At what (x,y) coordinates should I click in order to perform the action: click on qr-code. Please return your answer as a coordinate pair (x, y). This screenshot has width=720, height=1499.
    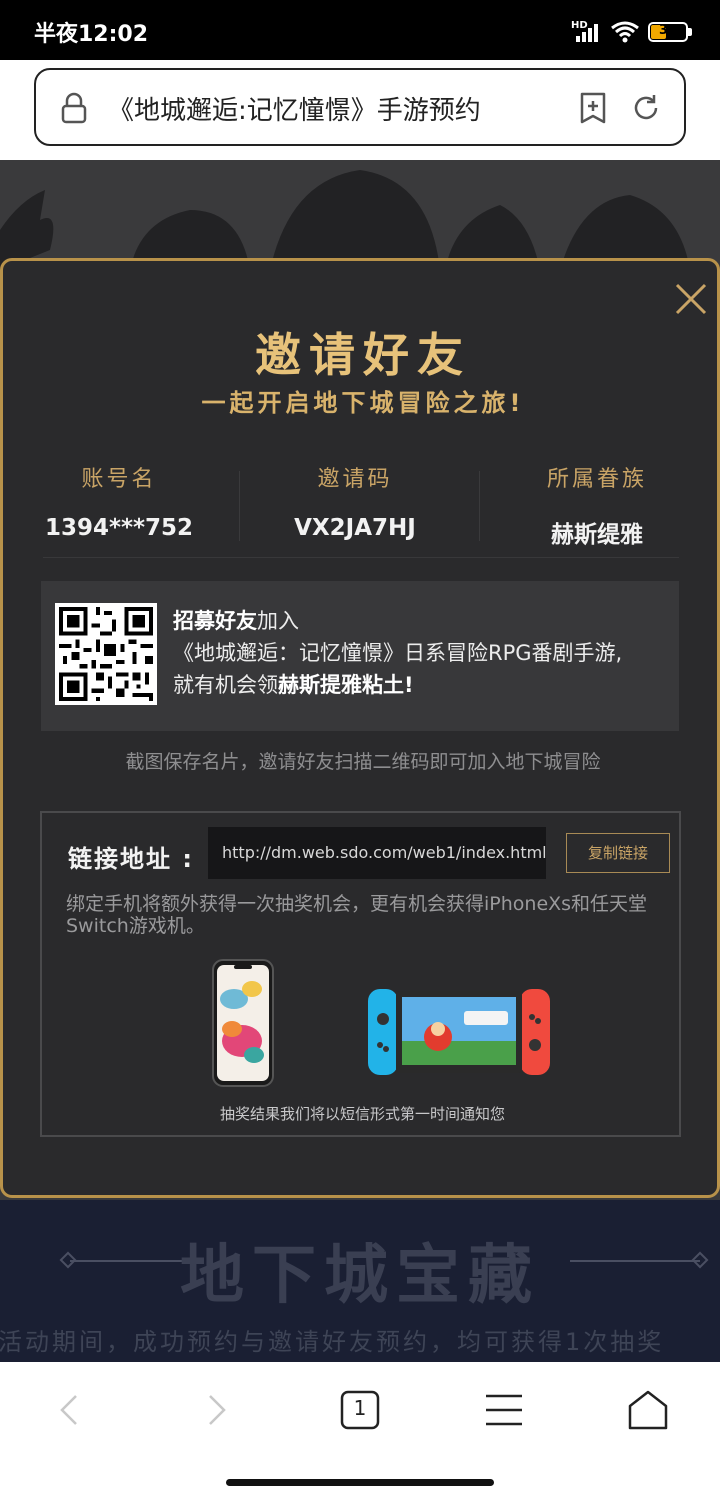
    Looking at the image, I should click on (106, 654).